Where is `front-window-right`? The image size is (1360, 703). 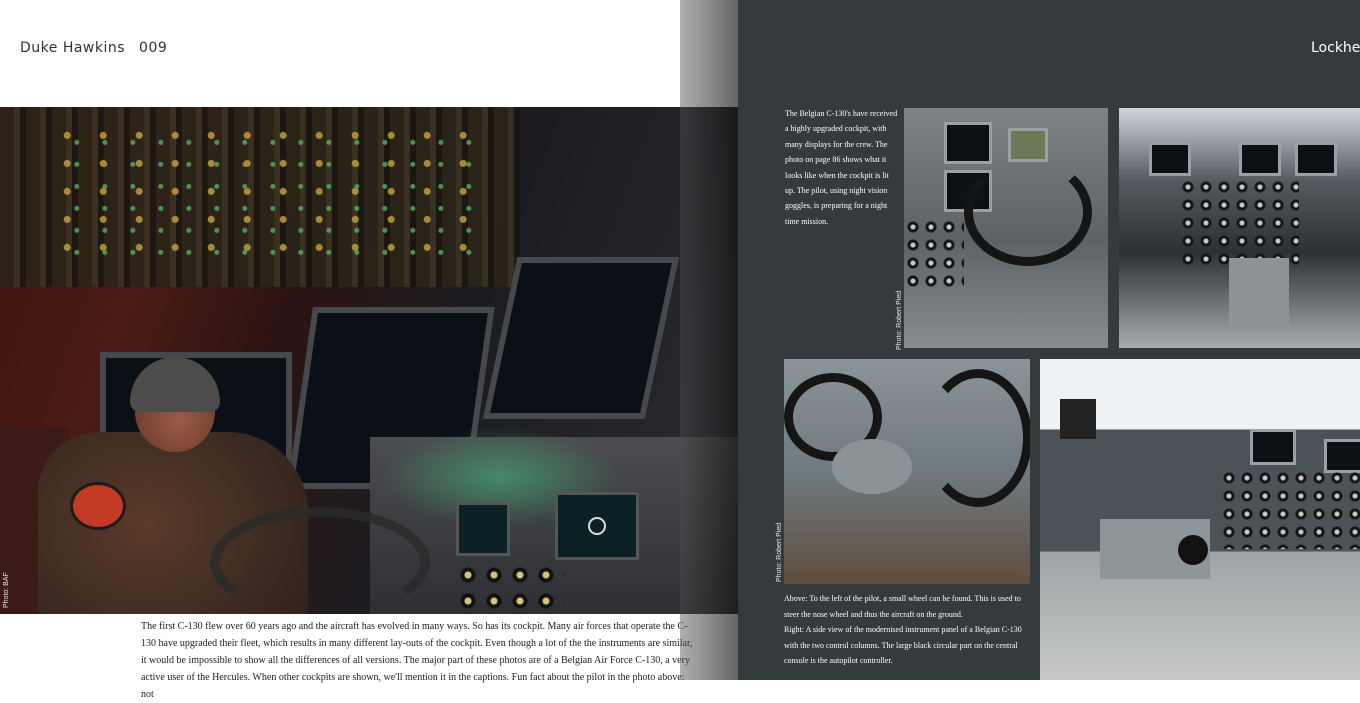 front-window-right is located at coordinates (581, 338).